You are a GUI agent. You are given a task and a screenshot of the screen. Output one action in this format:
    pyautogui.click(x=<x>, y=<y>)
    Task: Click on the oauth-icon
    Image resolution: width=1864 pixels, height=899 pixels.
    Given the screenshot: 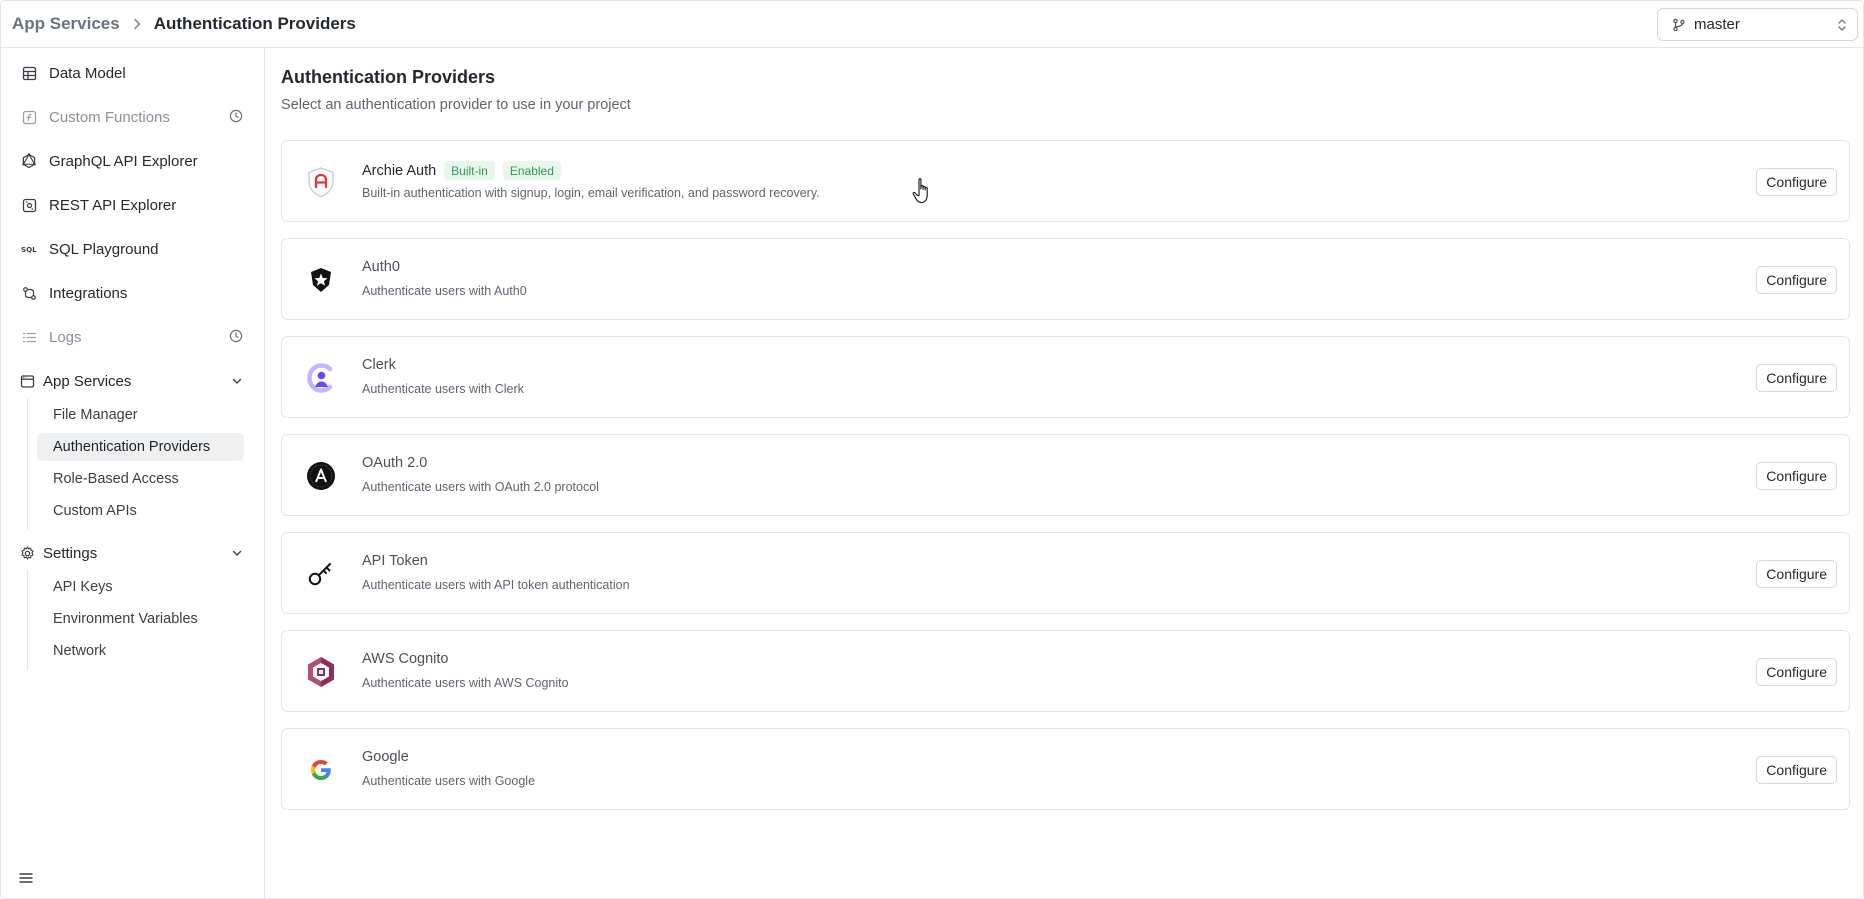 What is the action you would take?
    pyautogui.click(x=321, y=476)
    